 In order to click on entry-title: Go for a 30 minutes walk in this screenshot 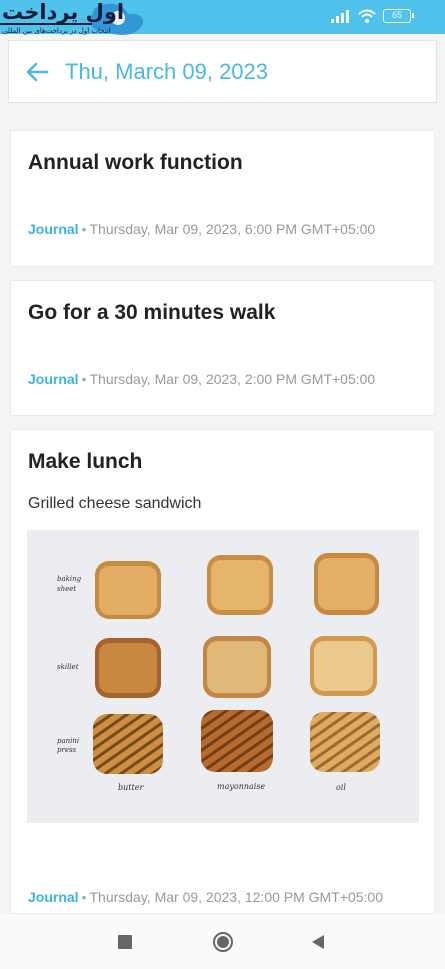, I will do `click(152, 312)`.